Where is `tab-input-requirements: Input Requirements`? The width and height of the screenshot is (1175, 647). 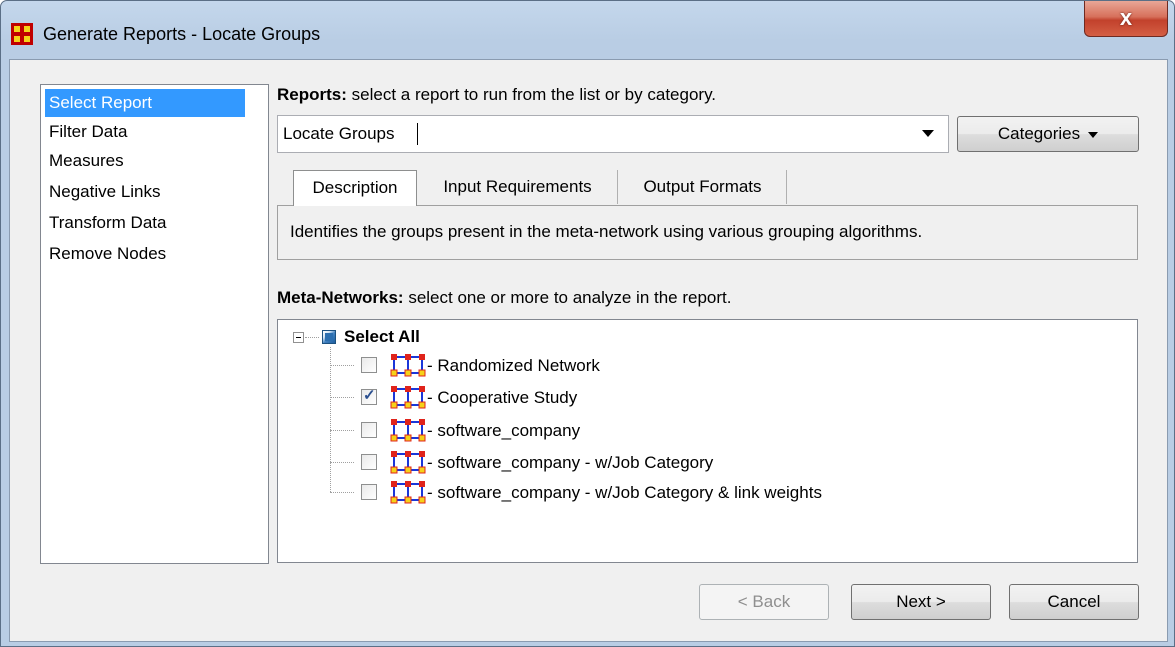
tab-input-requirements: Input Requirements is located at coordinates (518, 187).